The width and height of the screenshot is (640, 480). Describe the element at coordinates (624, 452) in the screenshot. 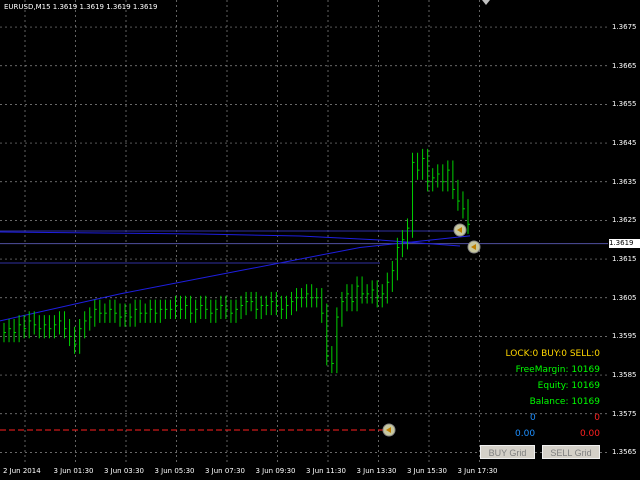

I see `price-tick-label: 1.3565` at that location.